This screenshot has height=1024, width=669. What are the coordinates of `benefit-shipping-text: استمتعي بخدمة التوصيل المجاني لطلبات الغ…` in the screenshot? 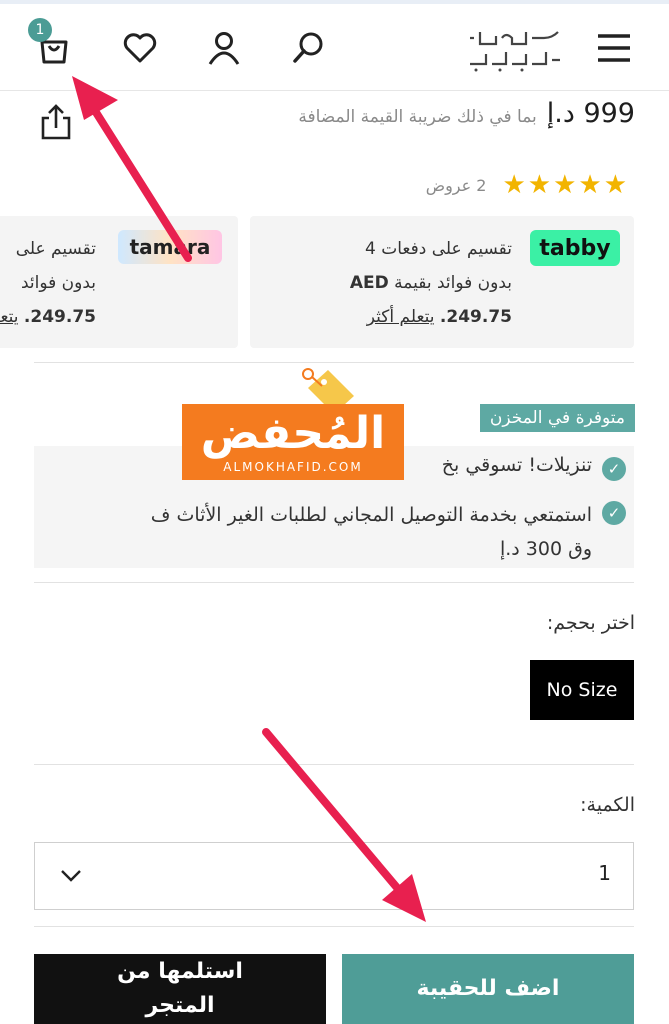 It's located at (371, 532).